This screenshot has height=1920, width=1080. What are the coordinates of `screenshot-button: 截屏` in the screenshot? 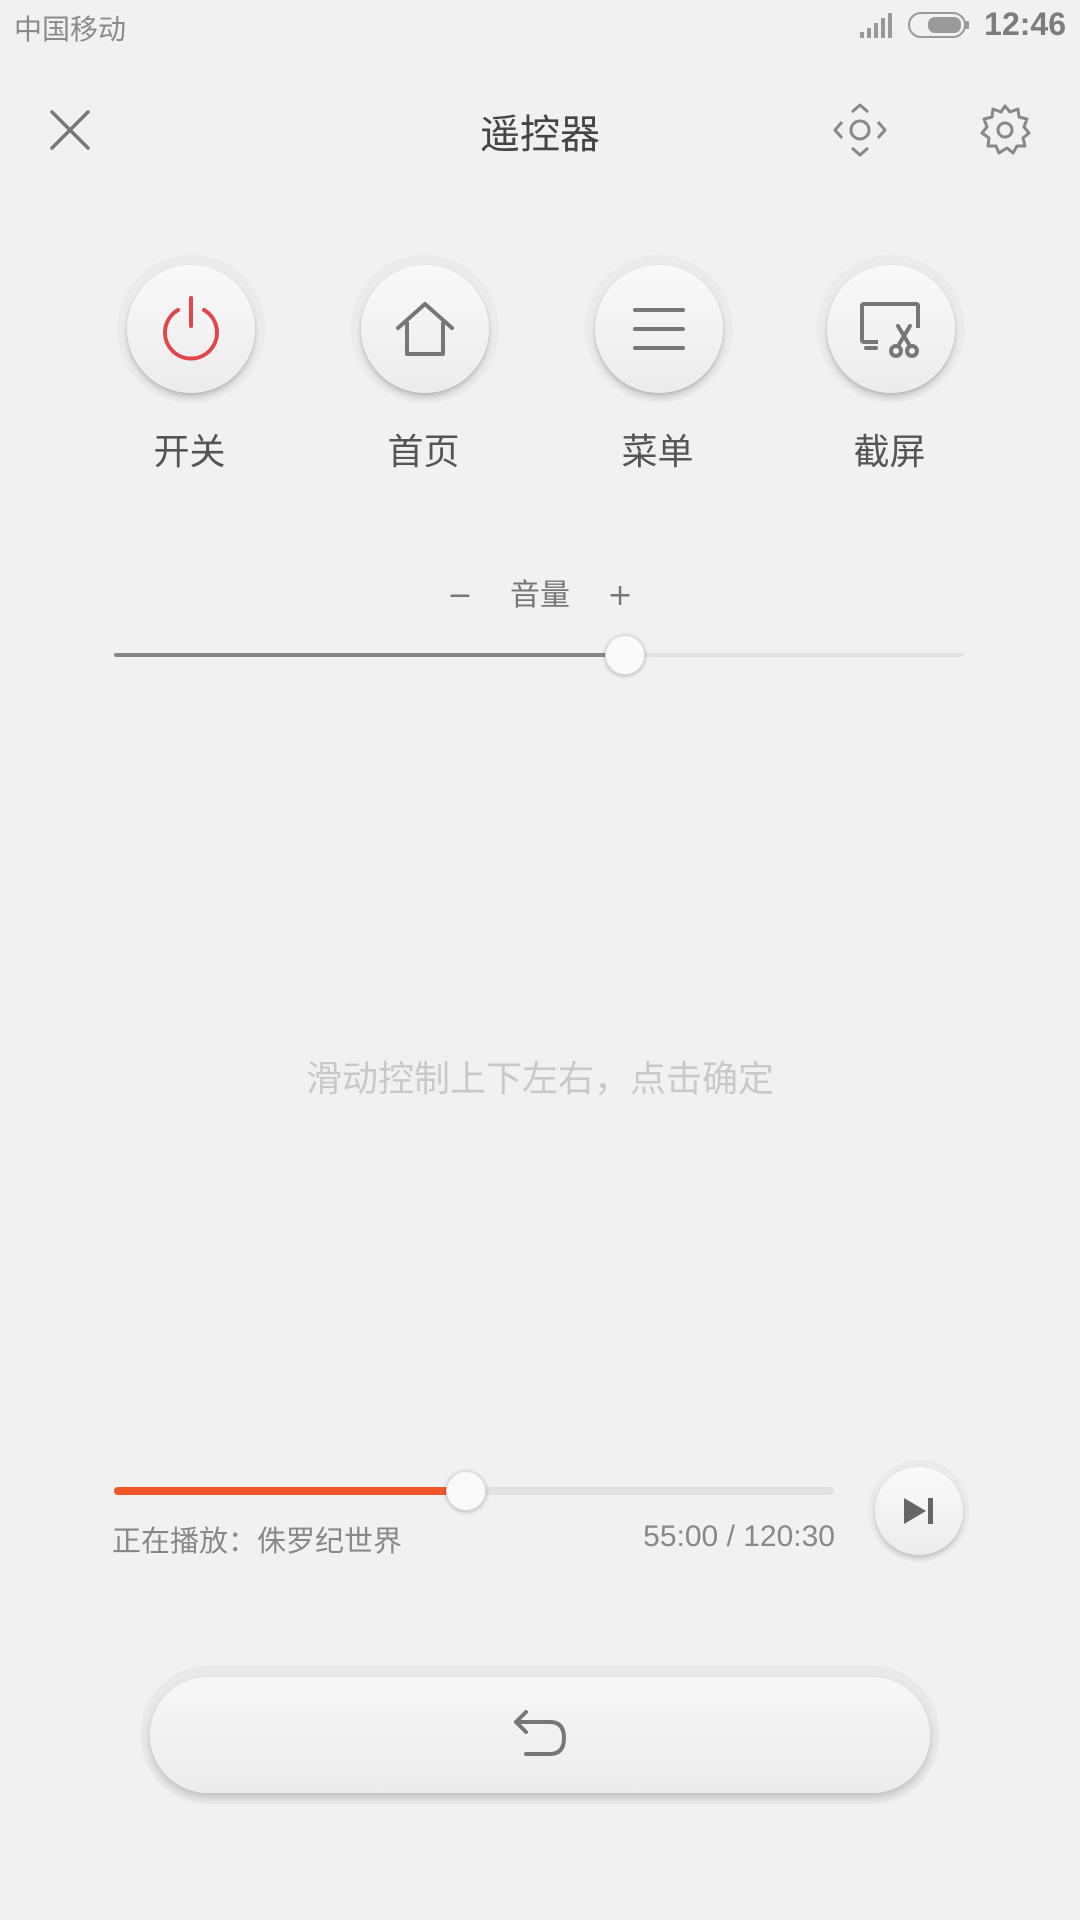 It's located at (891, 365).